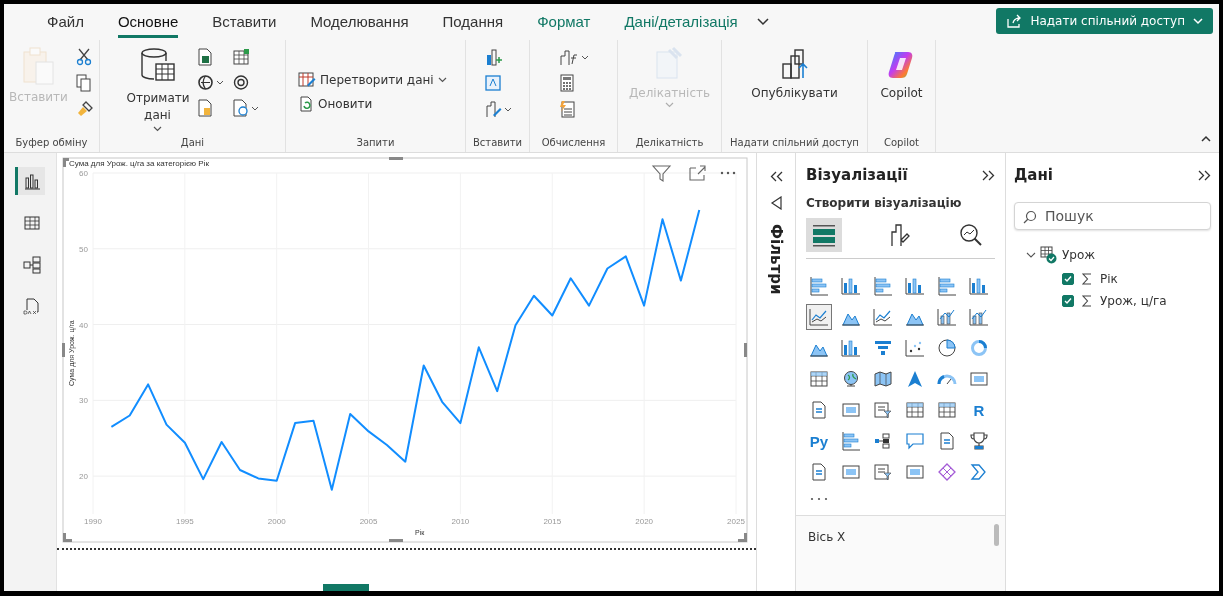 This screenshot has height=596, width=1223. Describe the element at coordinates (359, 22) in the screenshot. I see `ribbon-tab: Моделювання` at that location.